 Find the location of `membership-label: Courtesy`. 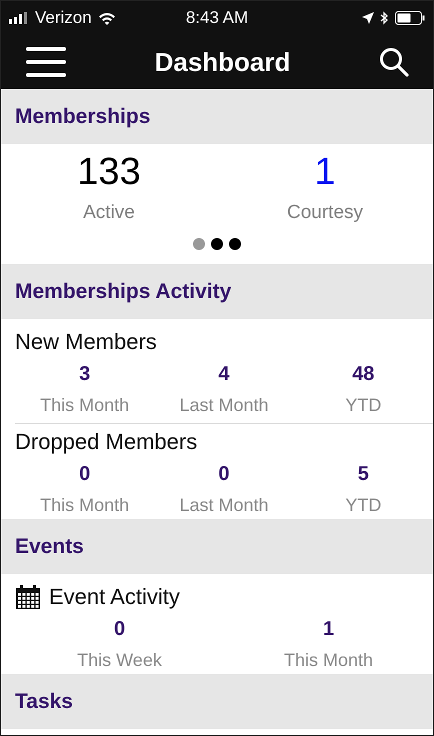

membership-label: Courtesy is located at coordinates (325, 213).